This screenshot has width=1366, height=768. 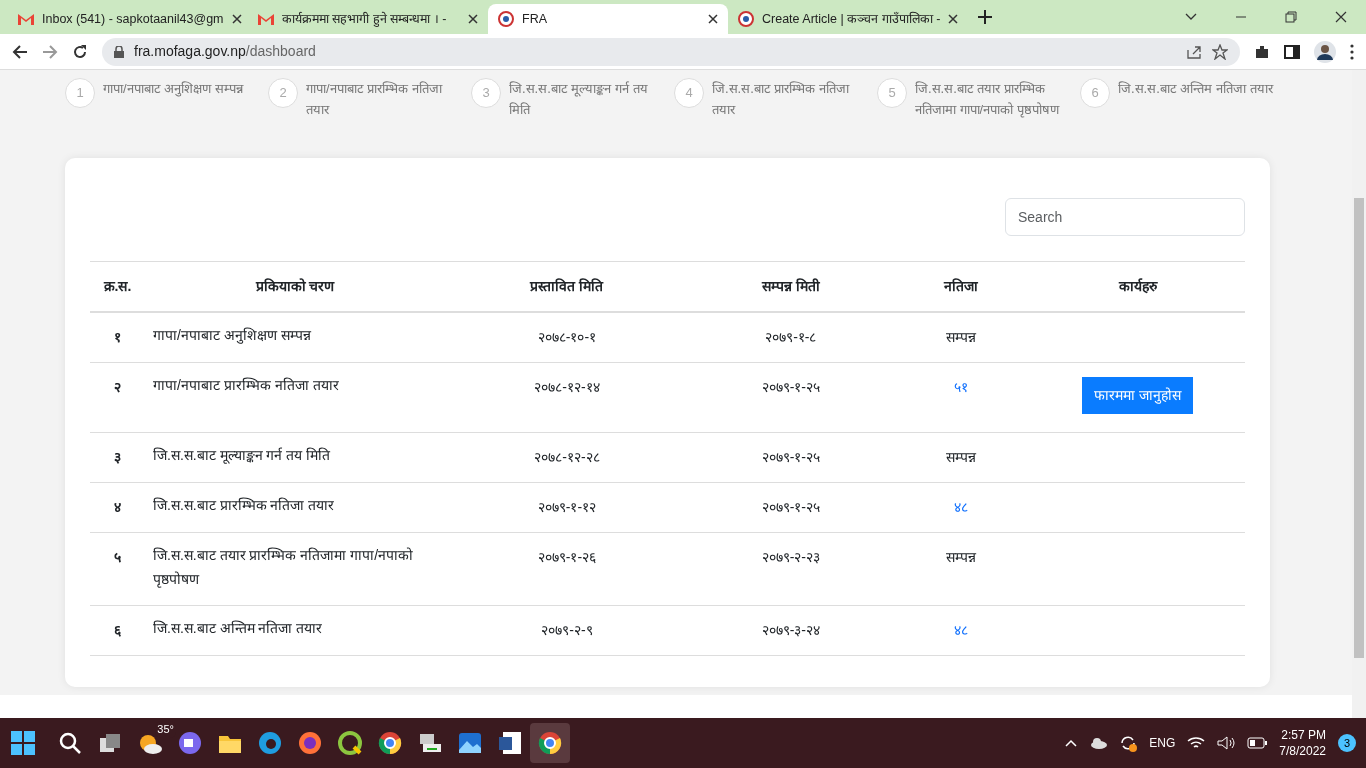 I want to click on go-to-form-button: फारममा जानुहोस, so click(x=1137, y=395).